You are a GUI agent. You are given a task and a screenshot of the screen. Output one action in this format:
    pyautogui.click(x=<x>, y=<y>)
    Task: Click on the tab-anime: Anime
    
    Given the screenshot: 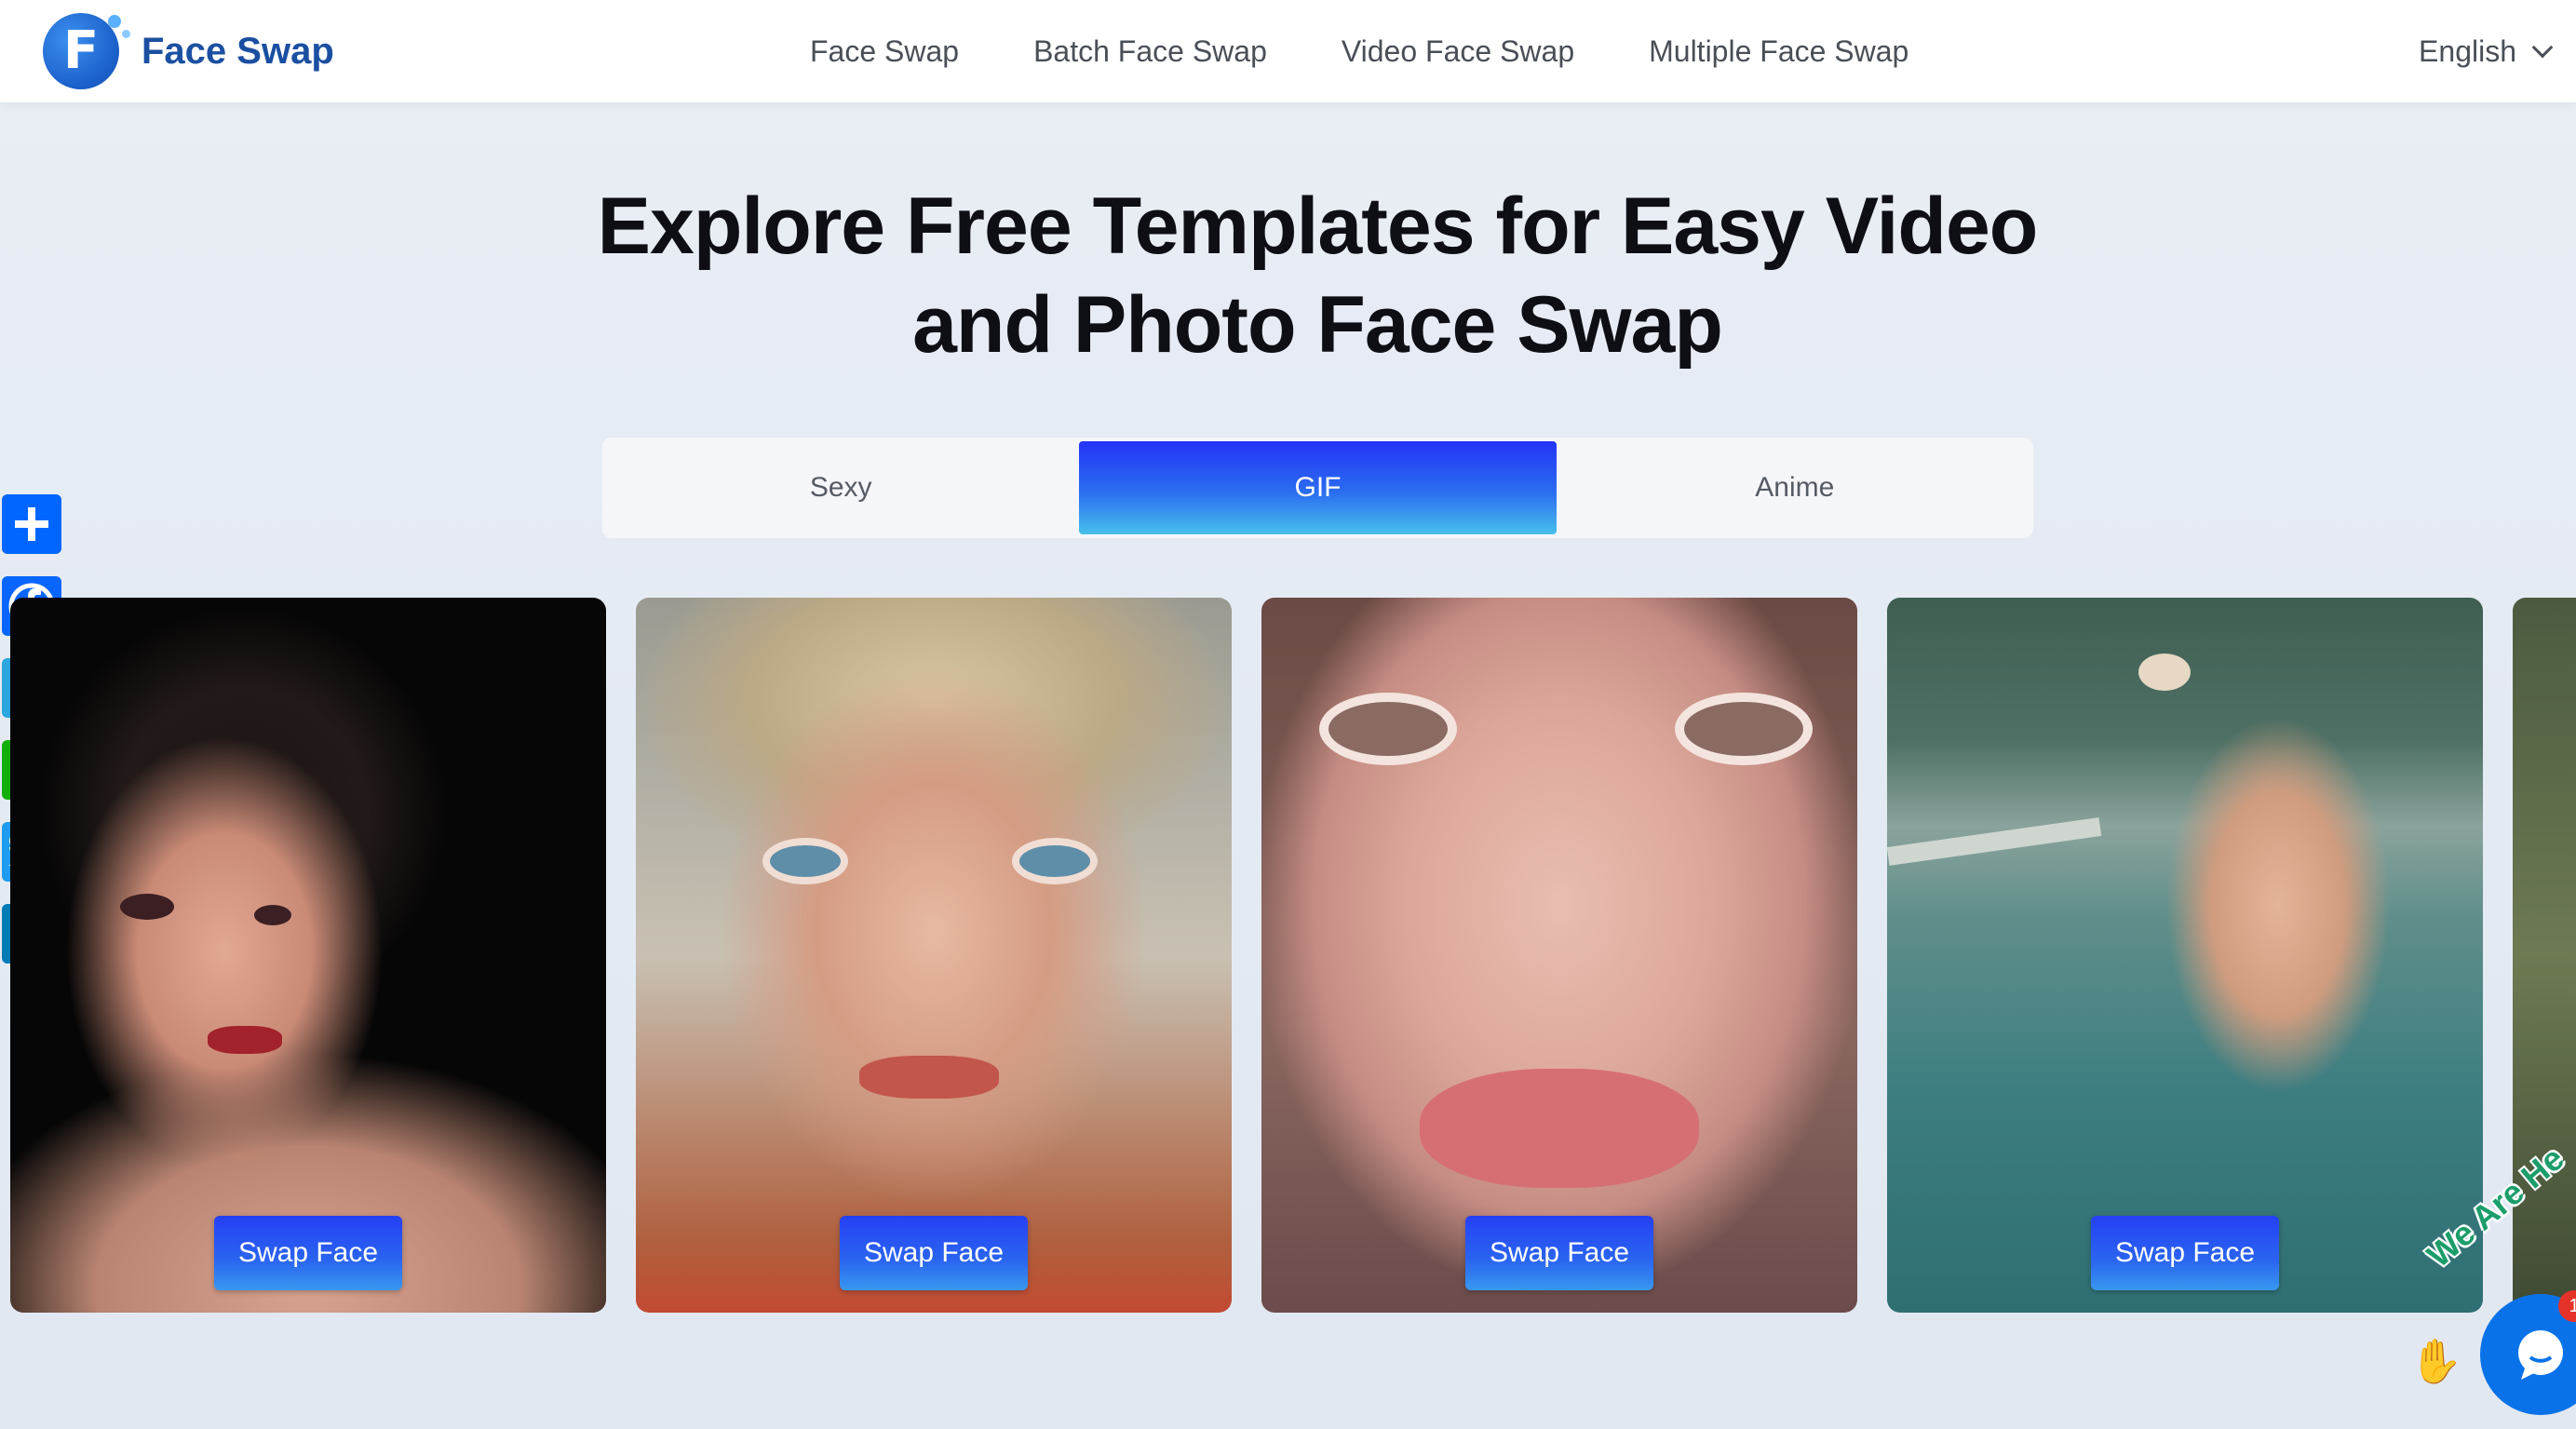 What is the action you would take?
    pyautogui.click(x=1795, y=488)
    